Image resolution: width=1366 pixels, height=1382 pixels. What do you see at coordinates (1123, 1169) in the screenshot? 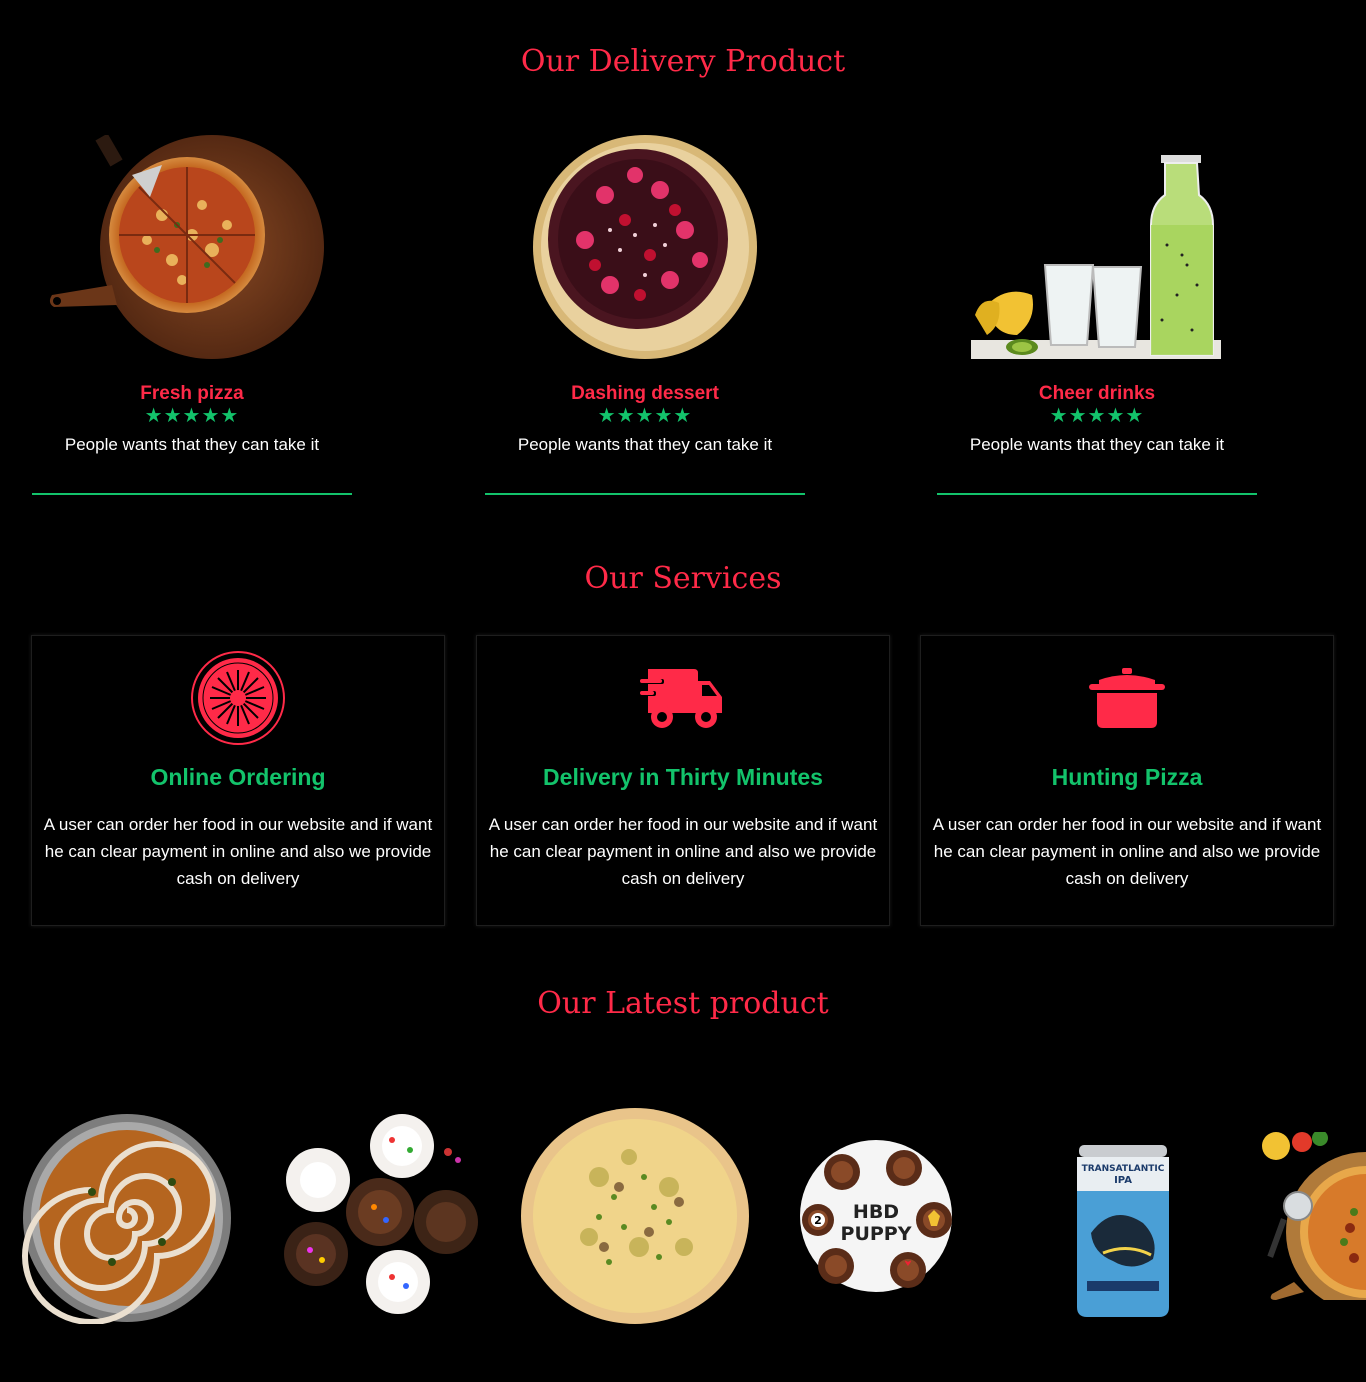
I see `beer-label-line1: TRANSATLANTIC` at bounding box center [1123, 1169].